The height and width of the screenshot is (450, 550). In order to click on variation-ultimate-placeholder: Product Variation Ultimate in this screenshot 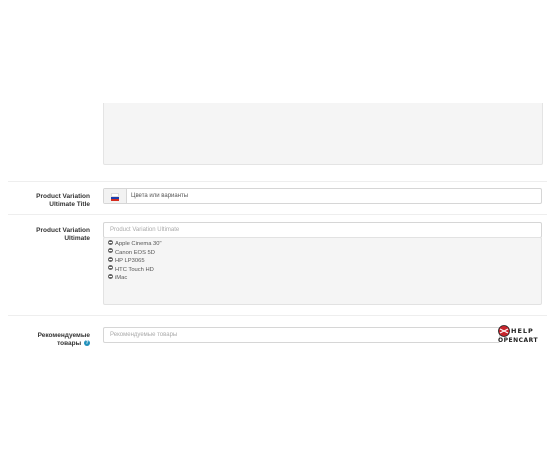, I will do `click(145, 230)`.